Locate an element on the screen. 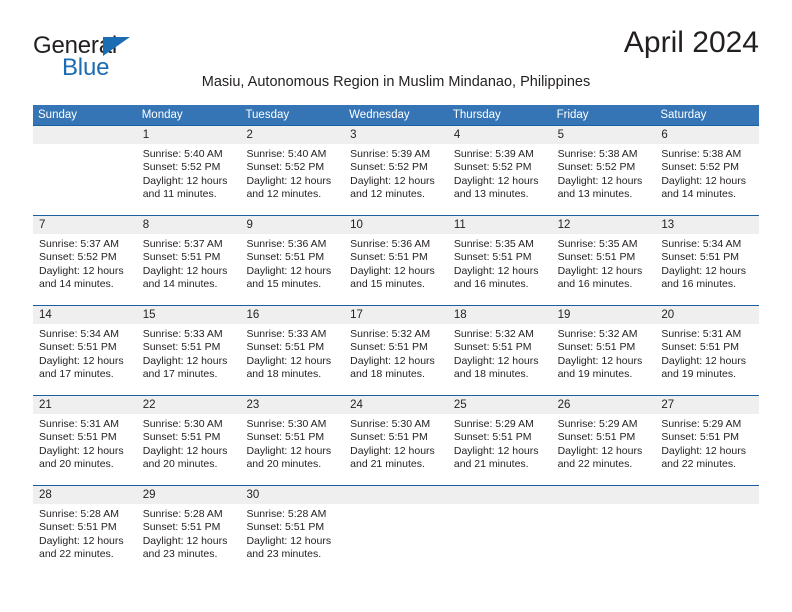  daylight-text-line2: and 21 minutes. is located at coordinates (387, 464).